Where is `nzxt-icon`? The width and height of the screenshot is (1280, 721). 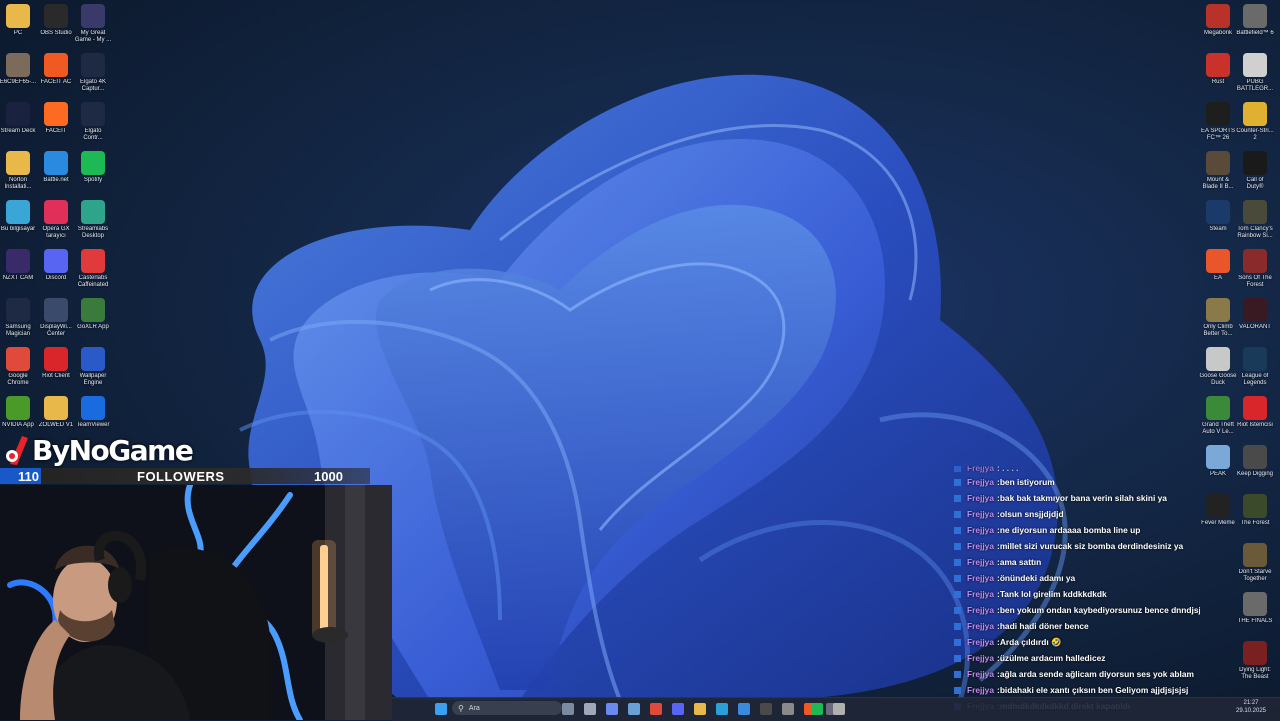 nzxt-icon is located at coordinates (18, 261).